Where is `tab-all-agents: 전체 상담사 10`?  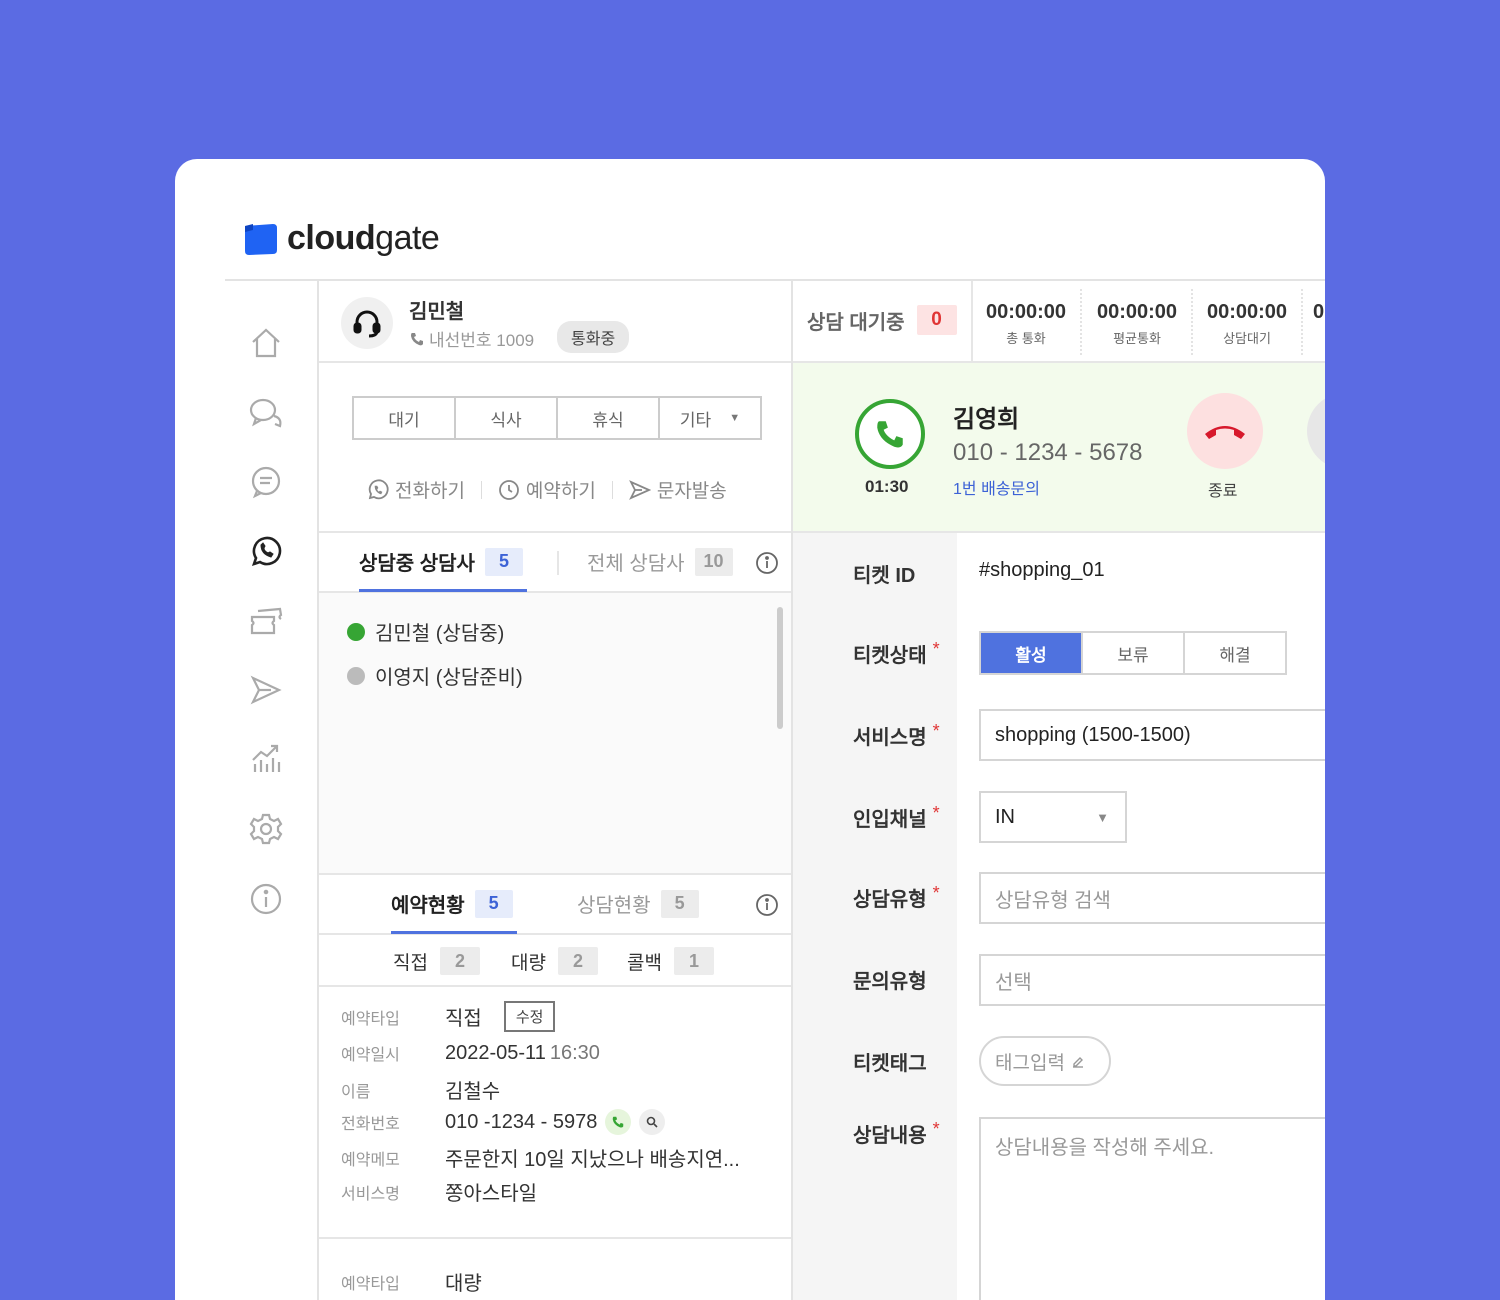 tab-all-agents: 전체 상담사 10 is located at coordinates (660, 561).